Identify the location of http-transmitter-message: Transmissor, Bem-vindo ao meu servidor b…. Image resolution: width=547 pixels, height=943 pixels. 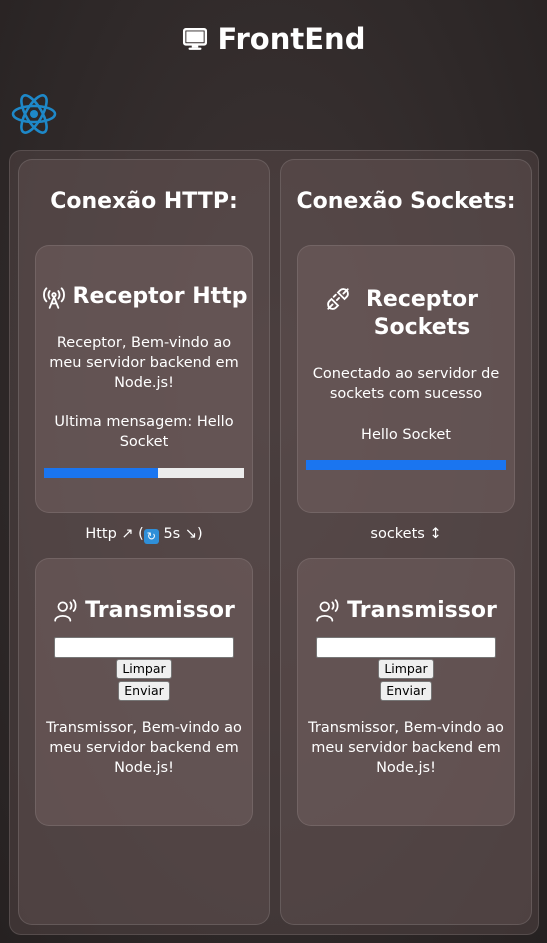
(144, 748).